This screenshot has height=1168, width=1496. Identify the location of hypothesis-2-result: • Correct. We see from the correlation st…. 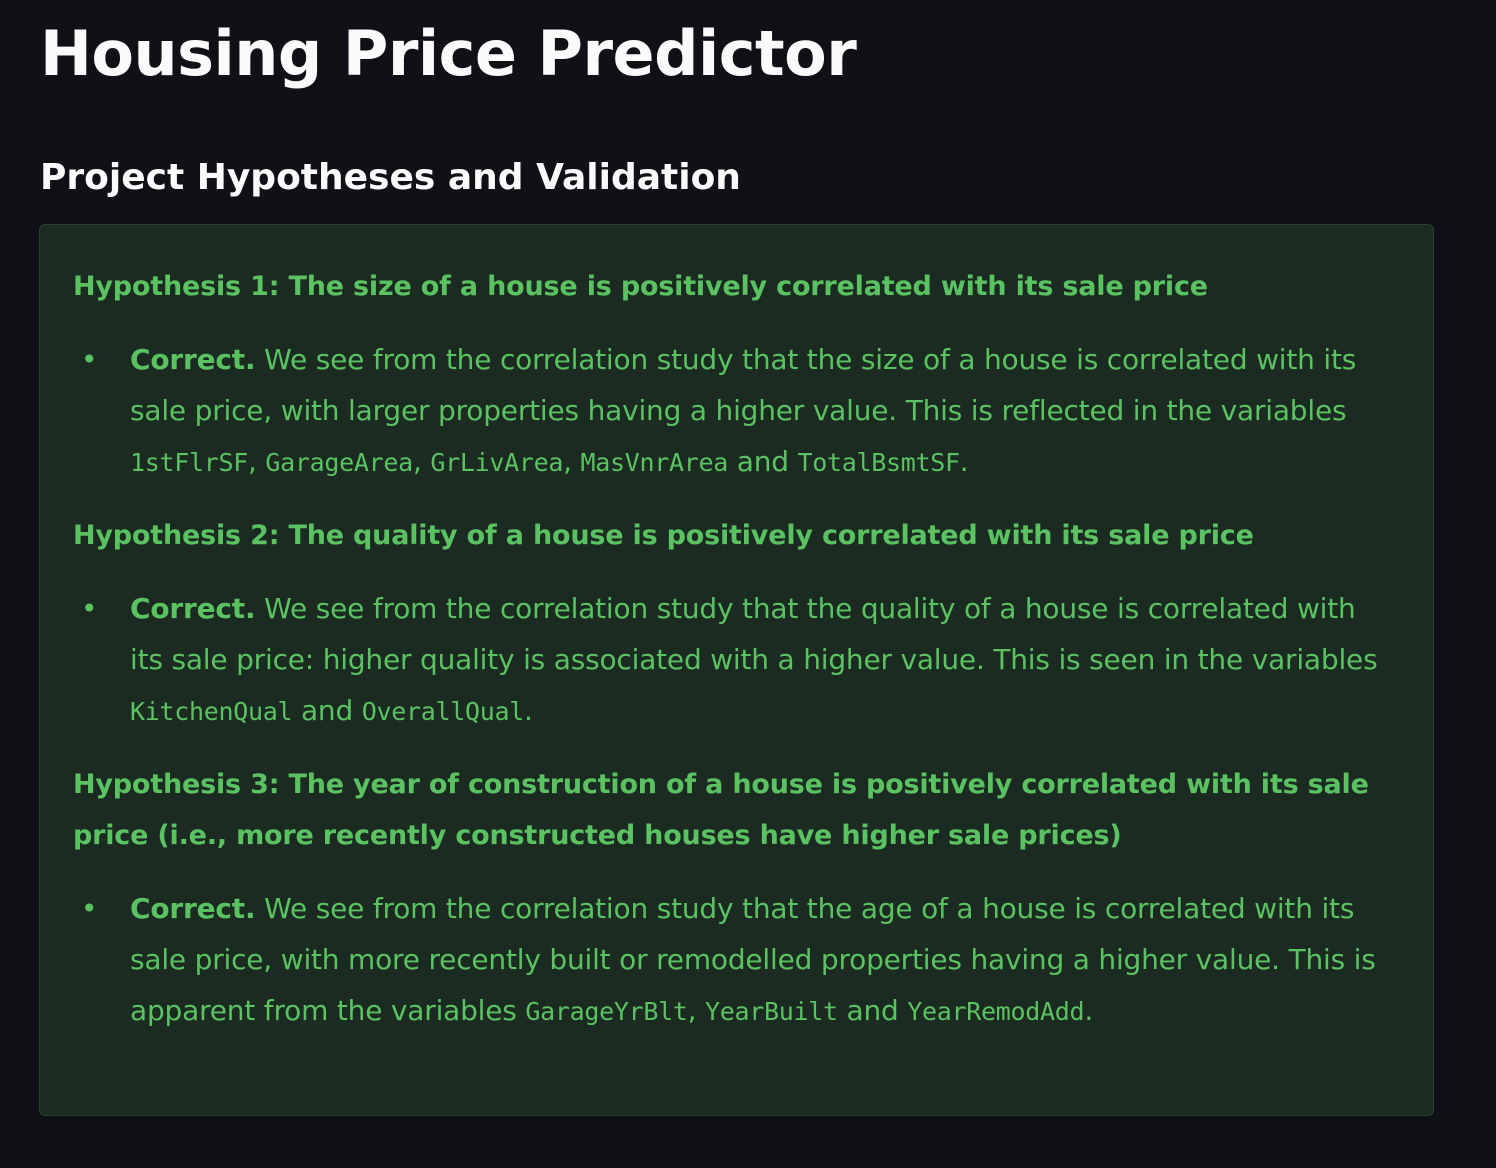
(737, 660).